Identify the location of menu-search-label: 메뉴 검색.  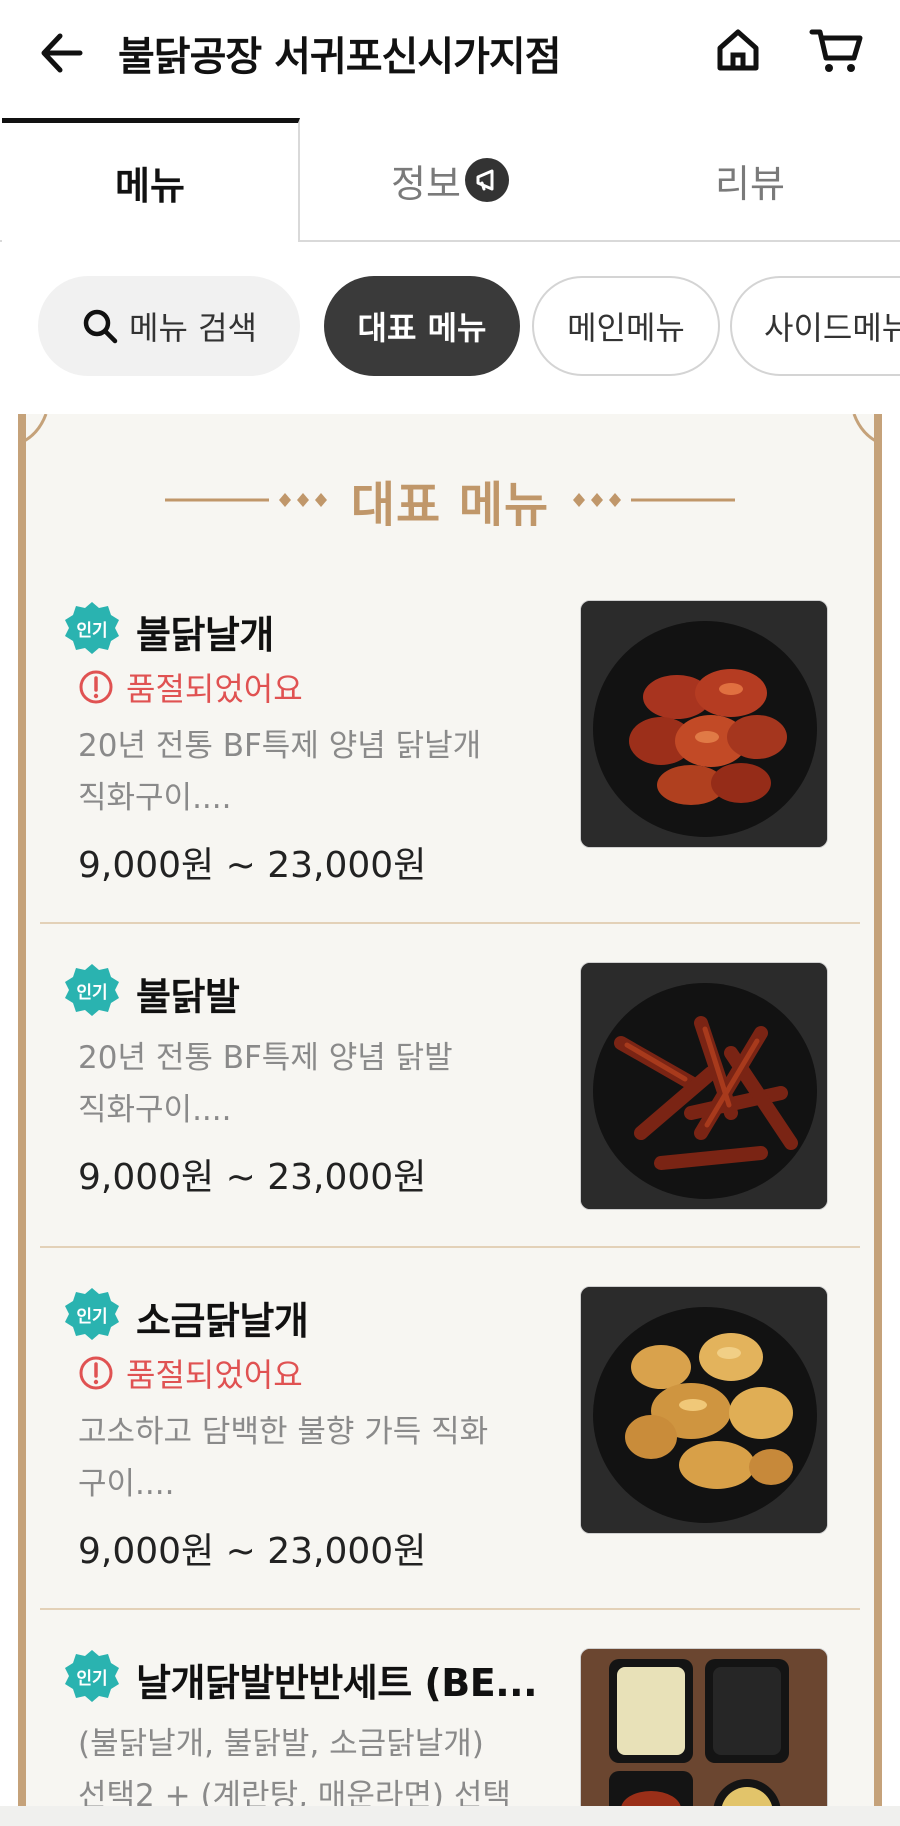
(193, 328).